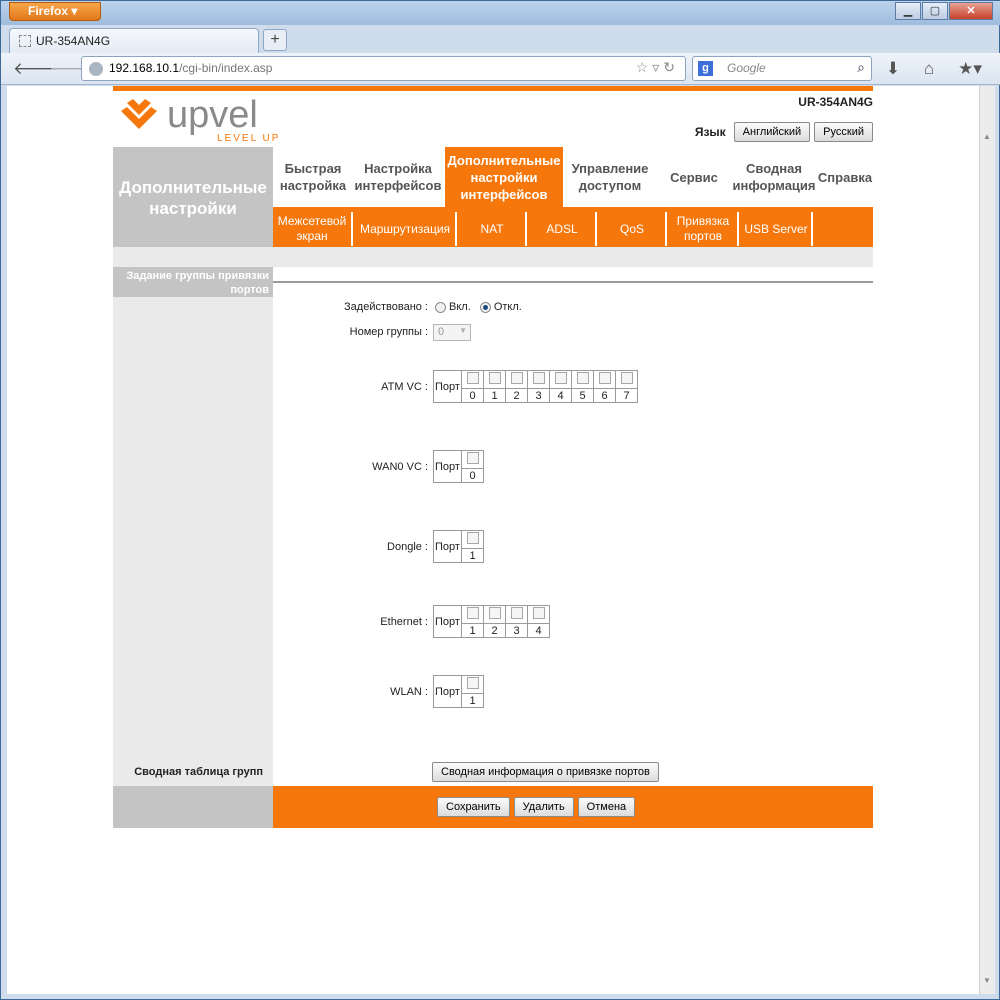  What do you see at coordinates (893, 69) in the screenshot?
I see `download-arrow-icon: ⬇` at bounding box center [893, 69].